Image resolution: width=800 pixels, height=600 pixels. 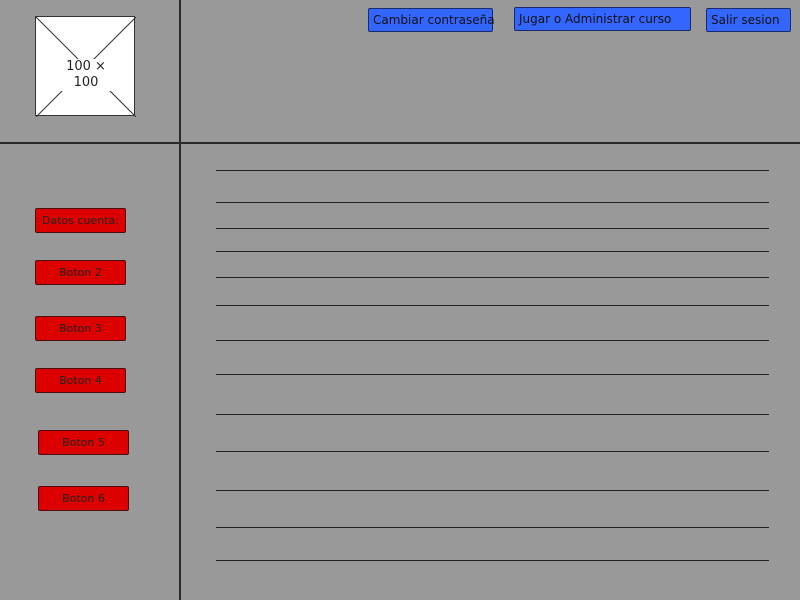 I want to click on button-4: Boton 4, so click(x=80, y=380).